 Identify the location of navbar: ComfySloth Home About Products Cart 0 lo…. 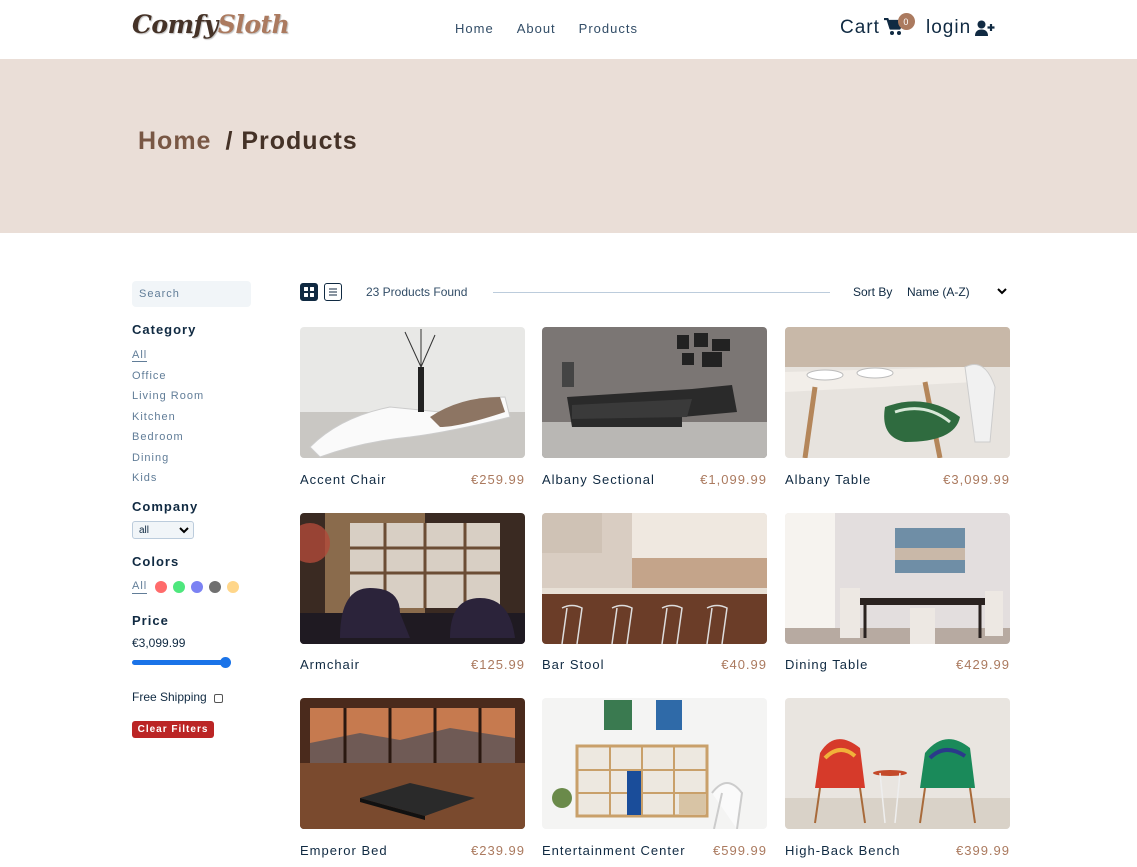
(568, 29).